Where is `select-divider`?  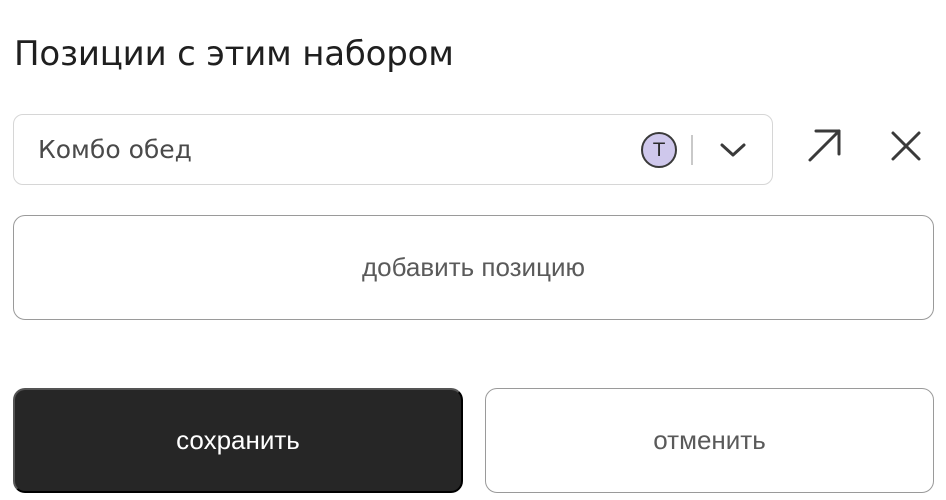 select-divider is located at coordinates (692, 150).